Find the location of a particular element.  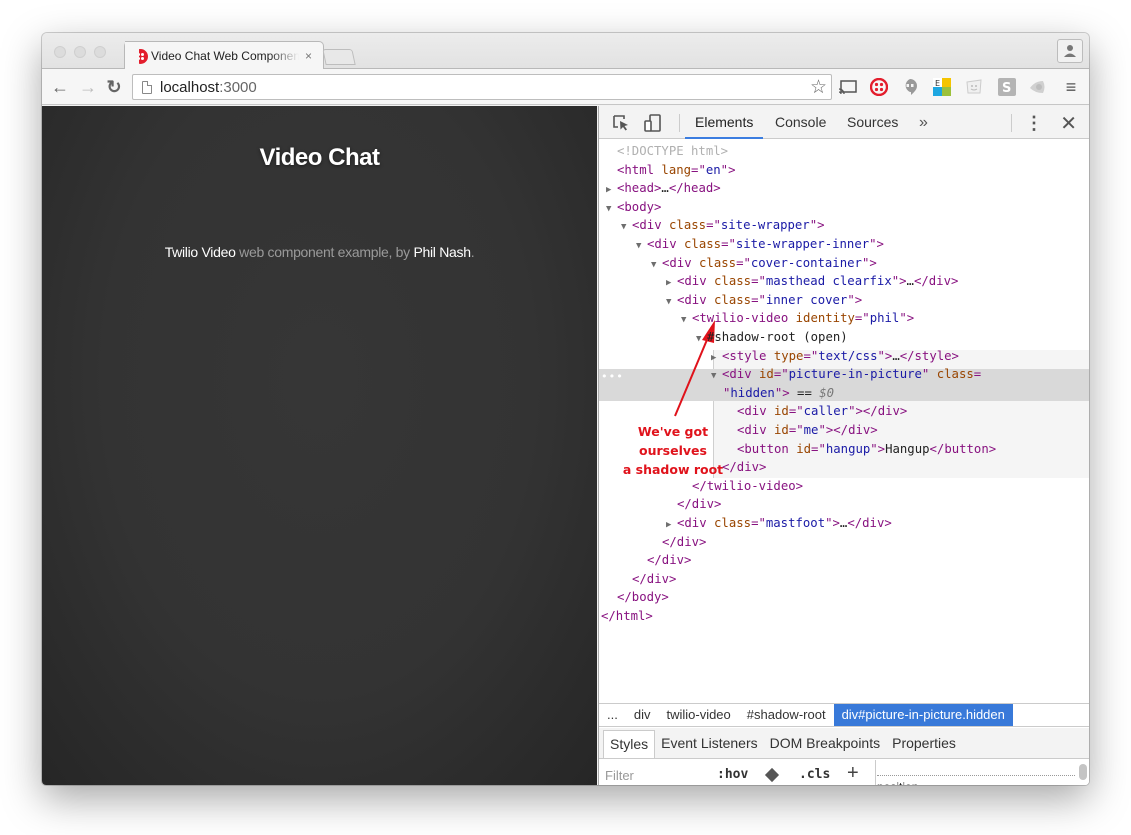

tab-elements: Elements is located at coordinates (724, 122).